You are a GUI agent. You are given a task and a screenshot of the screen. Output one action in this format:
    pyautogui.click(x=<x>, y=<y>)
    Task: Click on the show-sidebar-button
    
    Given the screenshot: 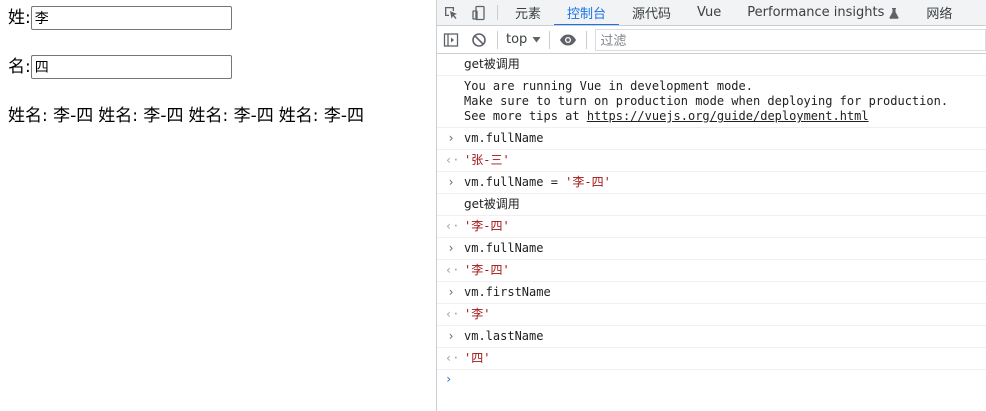 What is the action you would take?
    pyautogui.click(x=451, y=40)
    